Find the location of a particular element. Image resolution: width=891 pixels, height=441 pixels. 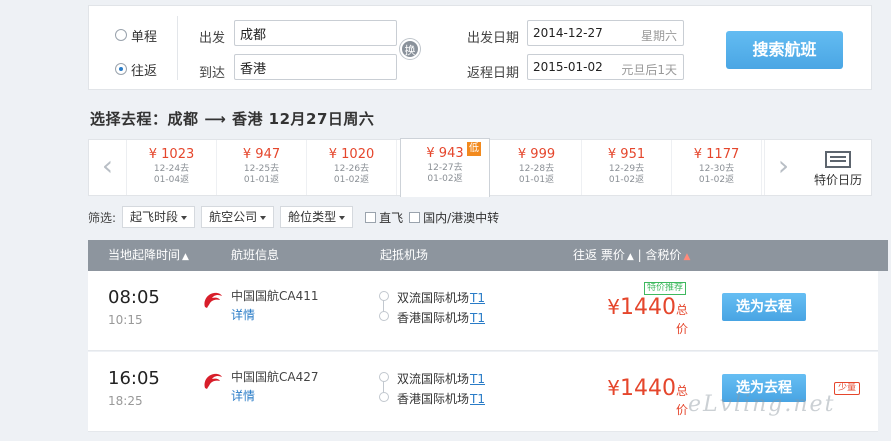

flight-code: CA427 is located at coordinates (299, 377).